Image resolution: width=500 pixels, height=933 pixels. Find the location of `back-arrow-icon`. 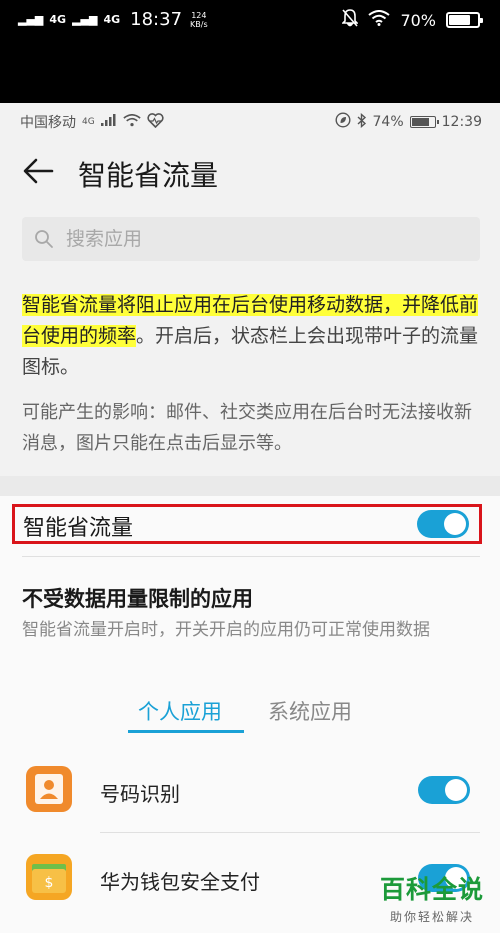

back-arrow-icon is located at coordinates (39, 171).